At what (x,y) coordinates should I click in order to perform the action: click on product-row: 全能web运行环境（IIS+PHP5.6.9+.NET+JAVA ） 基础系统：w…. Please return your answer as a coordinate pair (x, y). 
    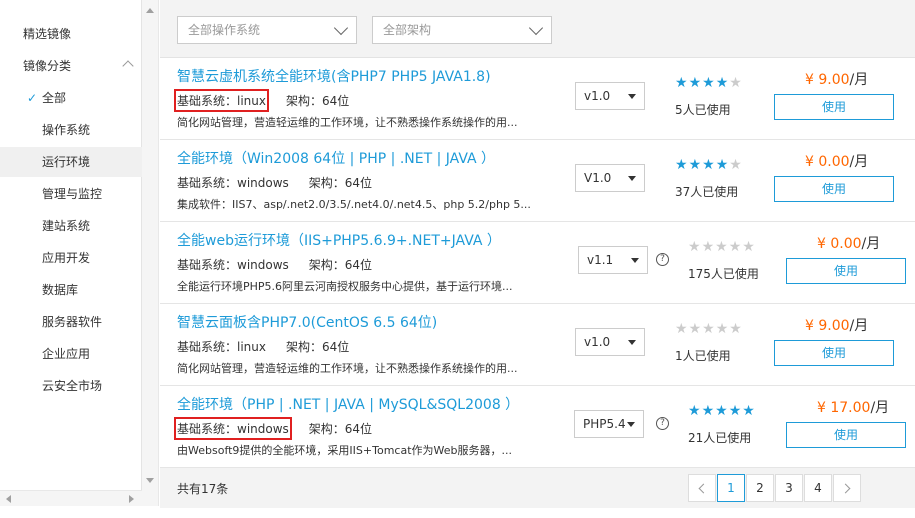
    Looking at the image, I should click on (537, 263).